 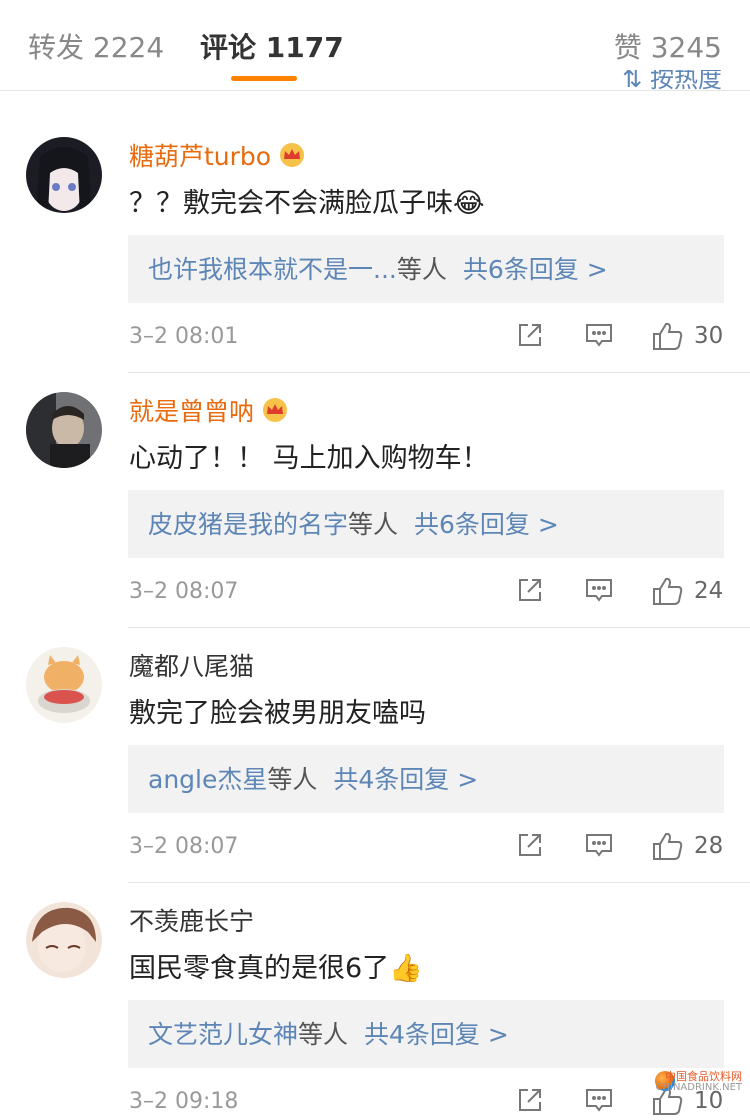 What do you see at coordinates (276, 968) in the screenshot?
I see `comment-text: 国民零食真的是很6了👍` at bounding box center [276, 968].